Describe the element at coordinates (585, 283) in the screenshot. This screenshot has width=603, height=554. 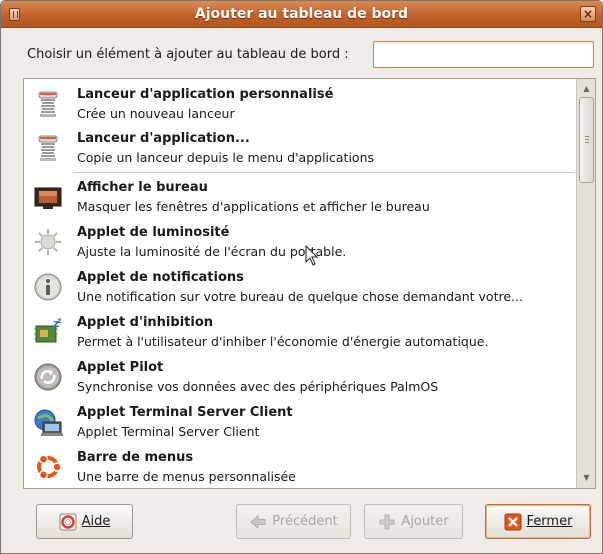
I see `list-scrollbar: ▲ ▼` at that location.